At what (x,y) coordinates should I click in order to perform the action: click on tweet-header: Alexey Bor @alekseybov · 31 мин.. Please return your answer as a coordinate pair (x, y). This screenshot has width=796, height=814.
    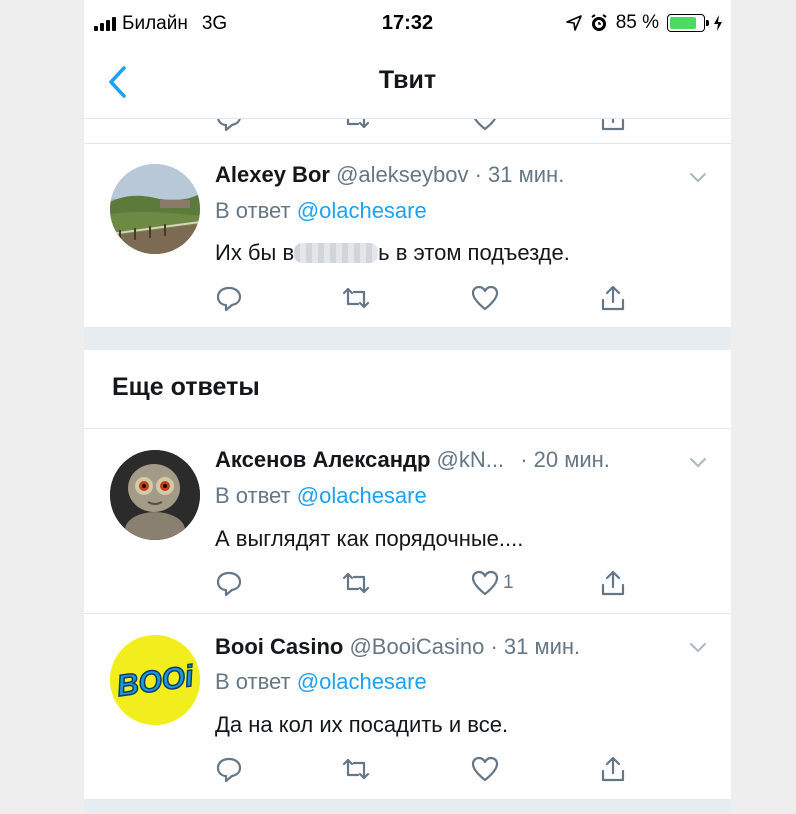
    Looking at the image, I should click on (389, 175).